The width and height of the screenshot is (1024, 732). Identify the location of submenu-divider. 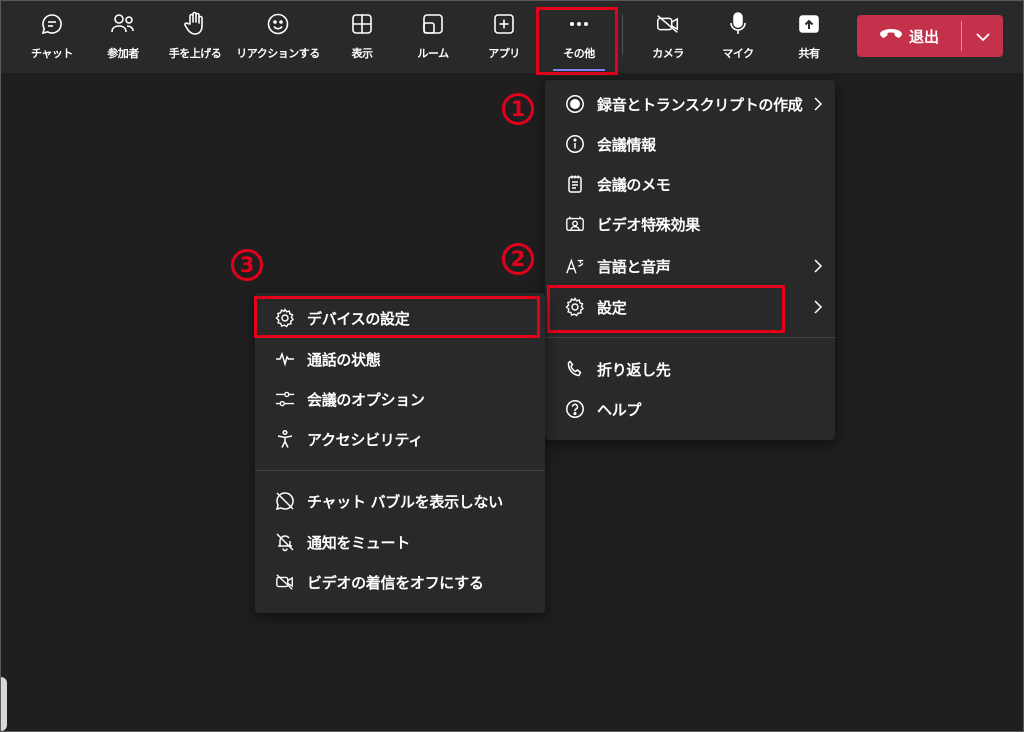
(400, 470).